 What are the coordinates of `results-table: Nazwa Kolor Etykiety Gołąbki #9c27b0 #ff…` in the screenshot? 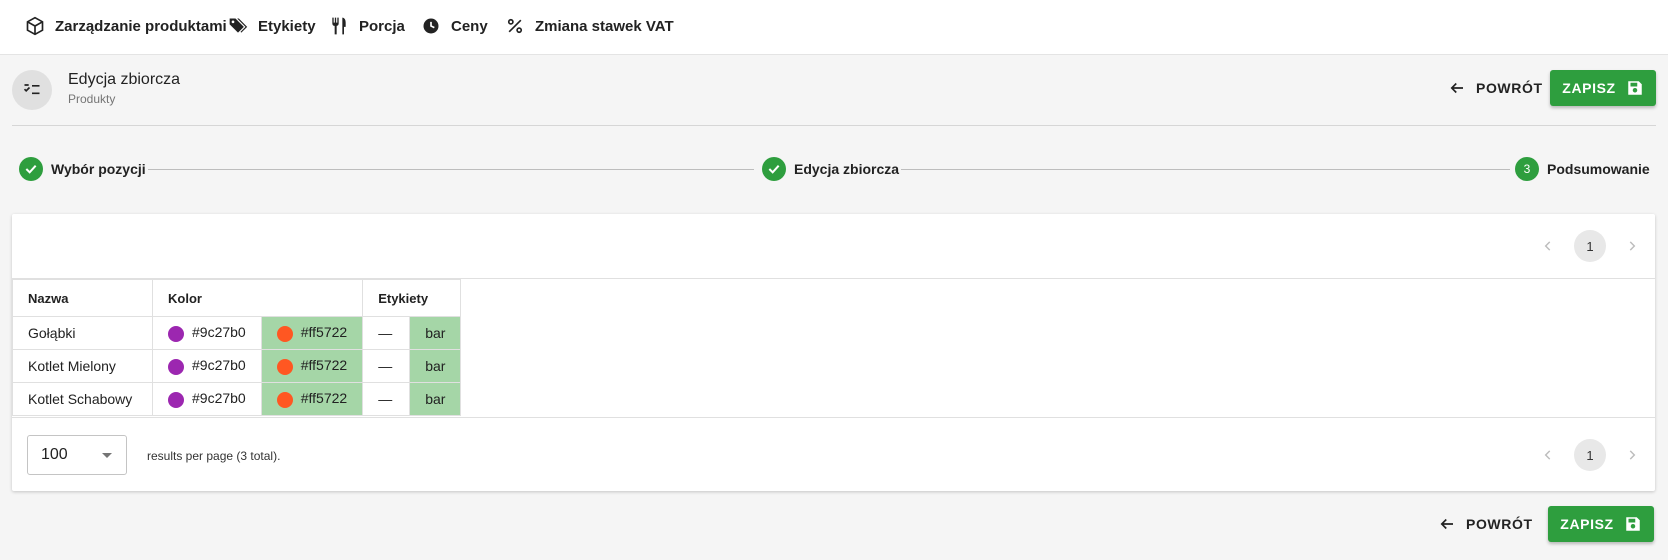 It's located at (237, 347).